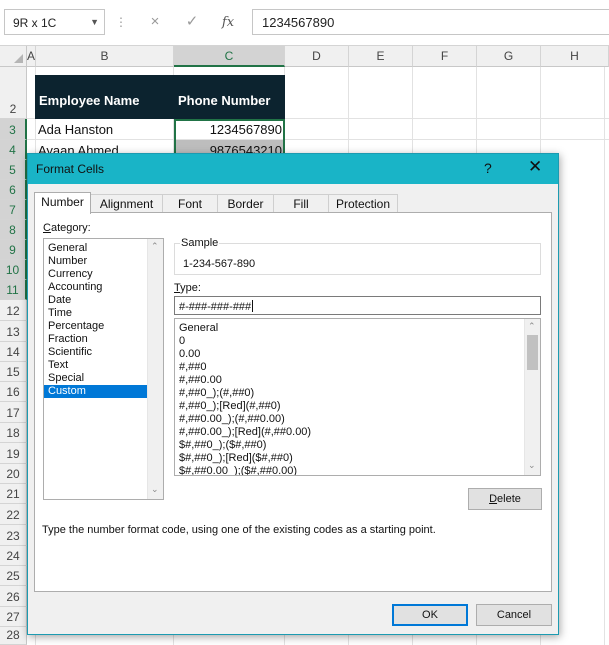  Describe the element at coordinates (13, 270) in the screenshot. I see `row-header-10: 10` at that location.